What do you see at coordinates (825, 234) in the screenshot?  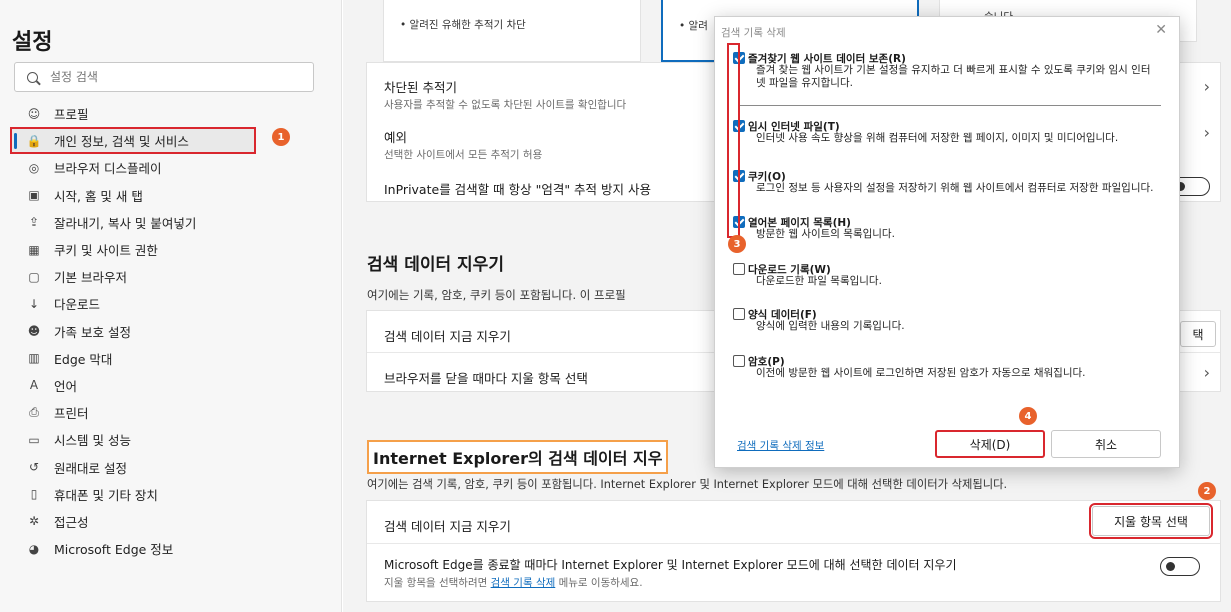 I see `delete-option-desc: 방문한 웹 사이트의 목록입니다.` at bounding box center [825, 234].